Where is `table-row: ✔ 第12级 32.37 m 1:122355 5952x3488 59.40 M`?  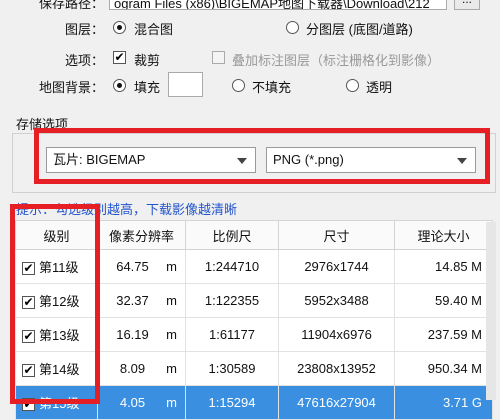 table-row: ✔ 第12级 32.37 m 1:122355 5952x3488 59.40 M is located at coordinates (254, 300).